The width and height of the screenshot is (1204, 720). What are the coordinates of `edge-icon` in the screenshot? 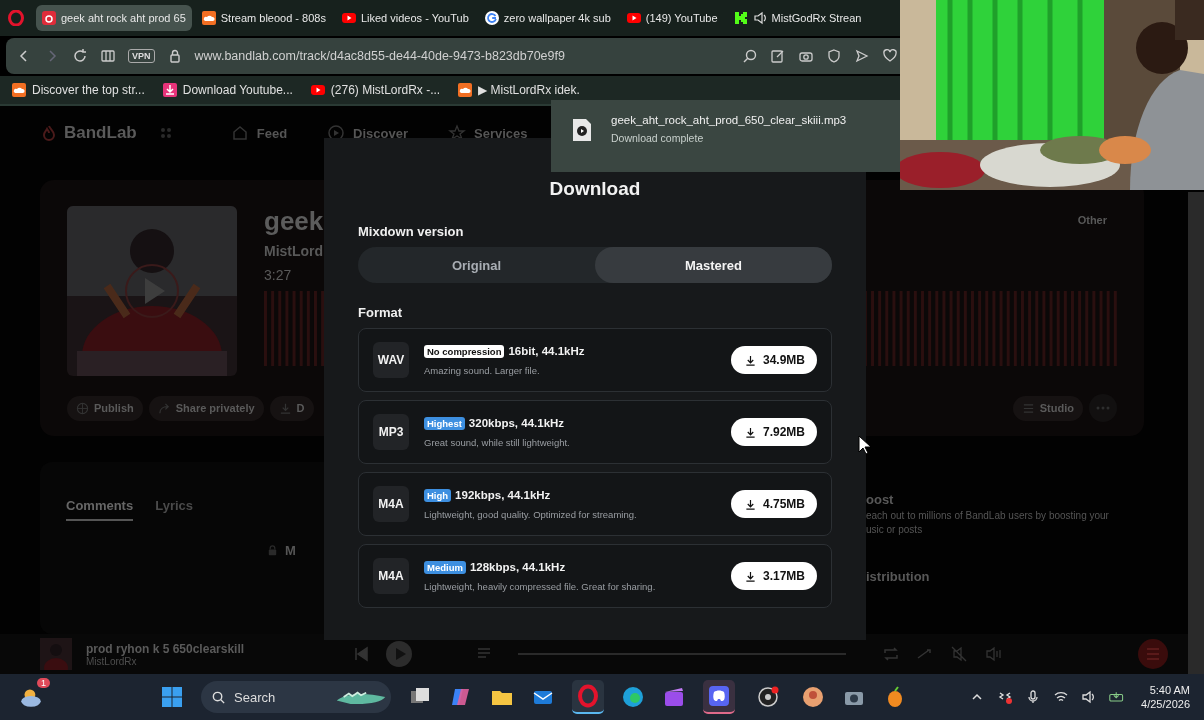 It's located at (633, 697).